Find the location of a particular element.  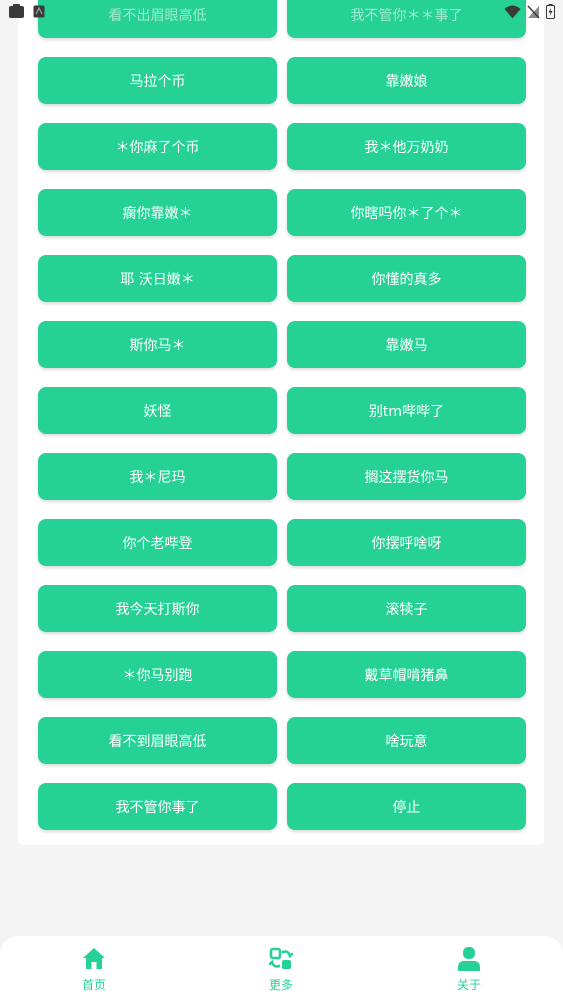

sound-button: 我今天打斯你 is located at coordinates (157, 608).